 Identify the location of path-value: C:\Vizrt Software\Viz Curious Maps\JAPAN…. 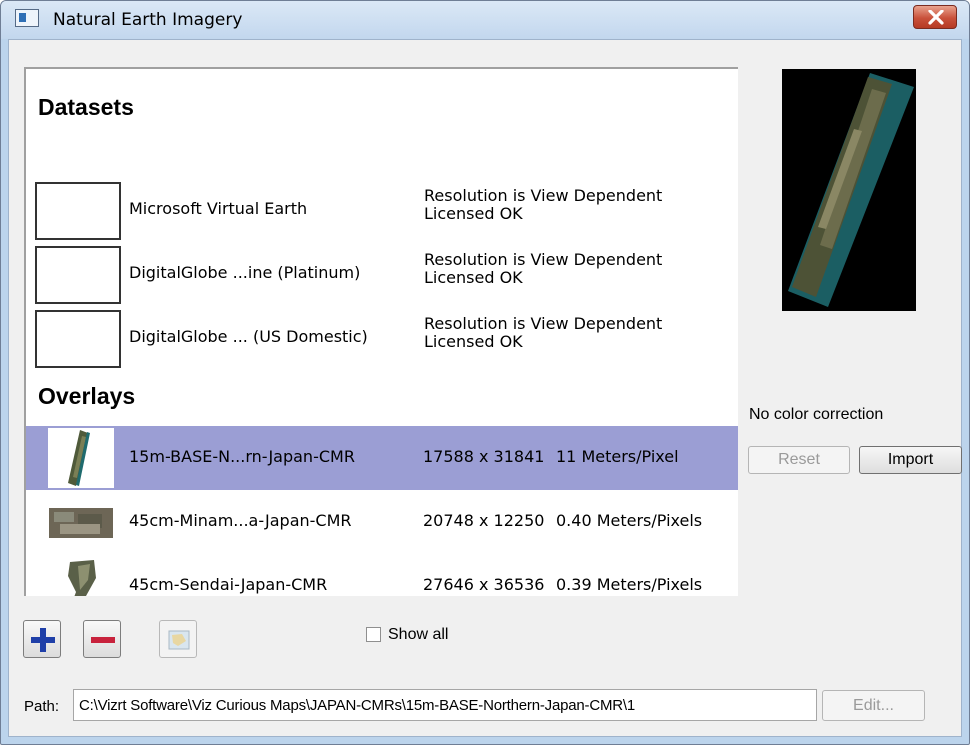
(357, 705).